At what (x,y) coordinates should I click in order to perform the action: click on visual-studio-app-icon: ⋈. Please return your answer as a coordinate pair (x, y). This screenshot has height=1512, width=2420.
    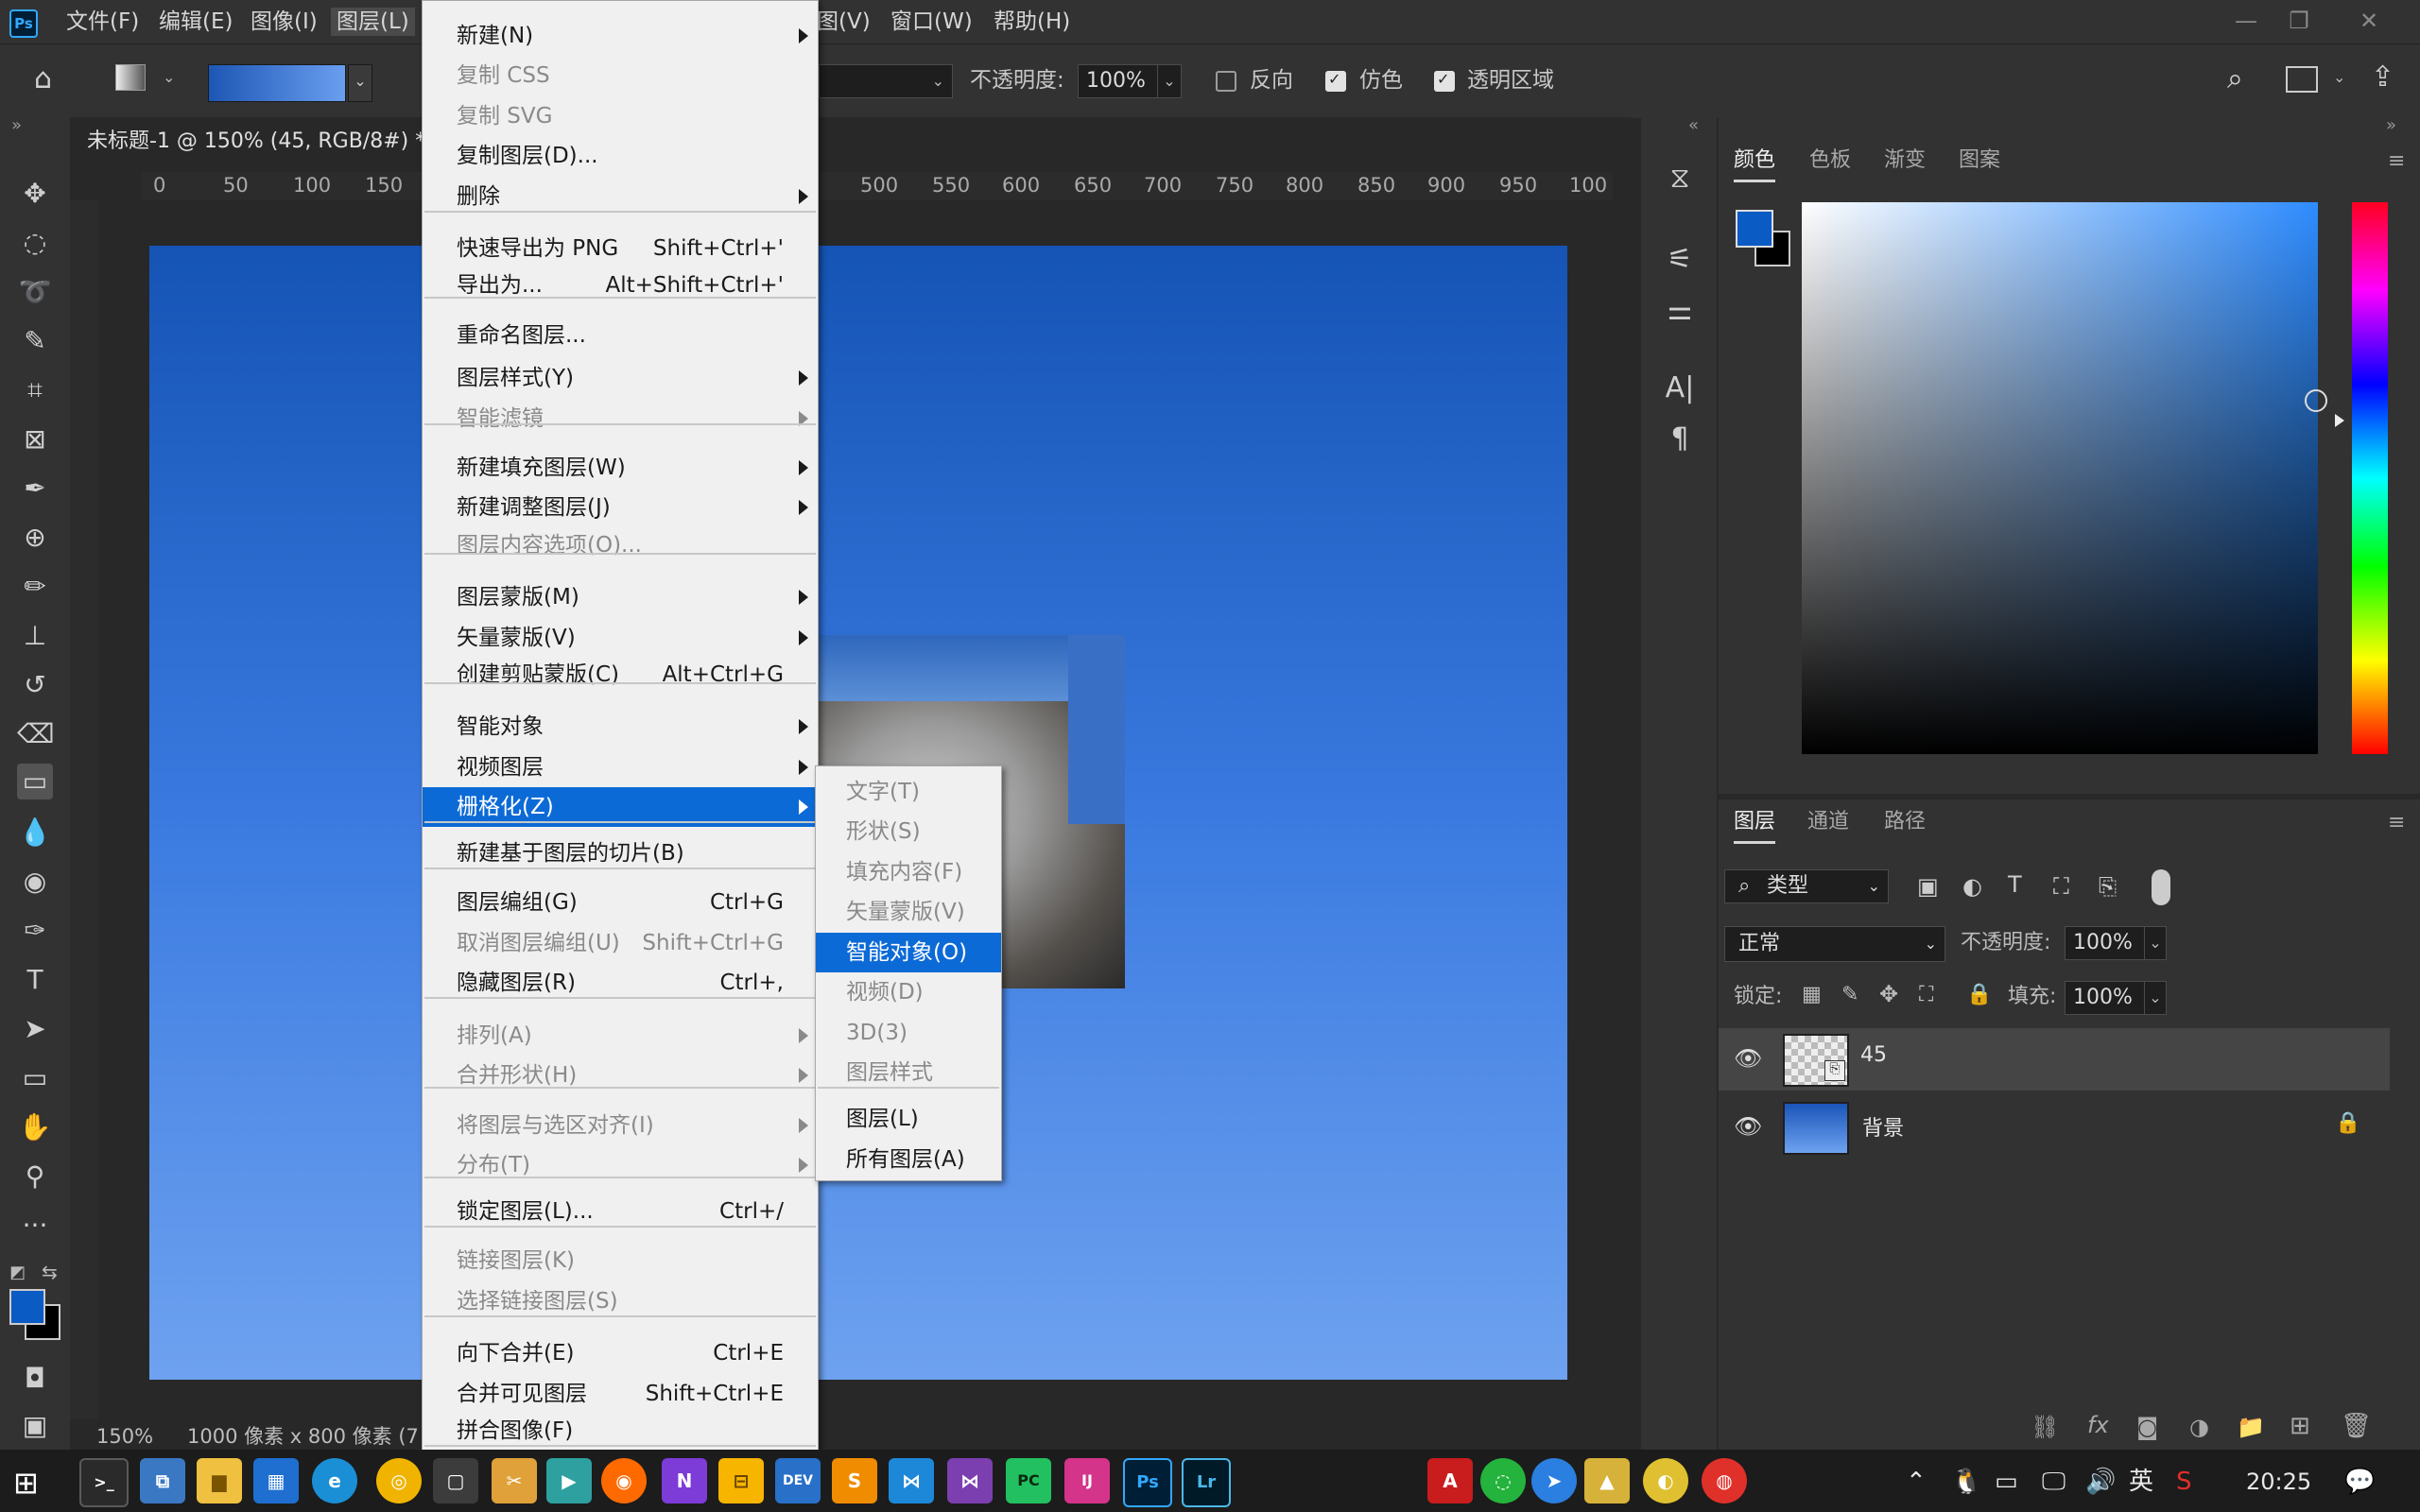
    Looking at the image, I should click on (970, 1480).